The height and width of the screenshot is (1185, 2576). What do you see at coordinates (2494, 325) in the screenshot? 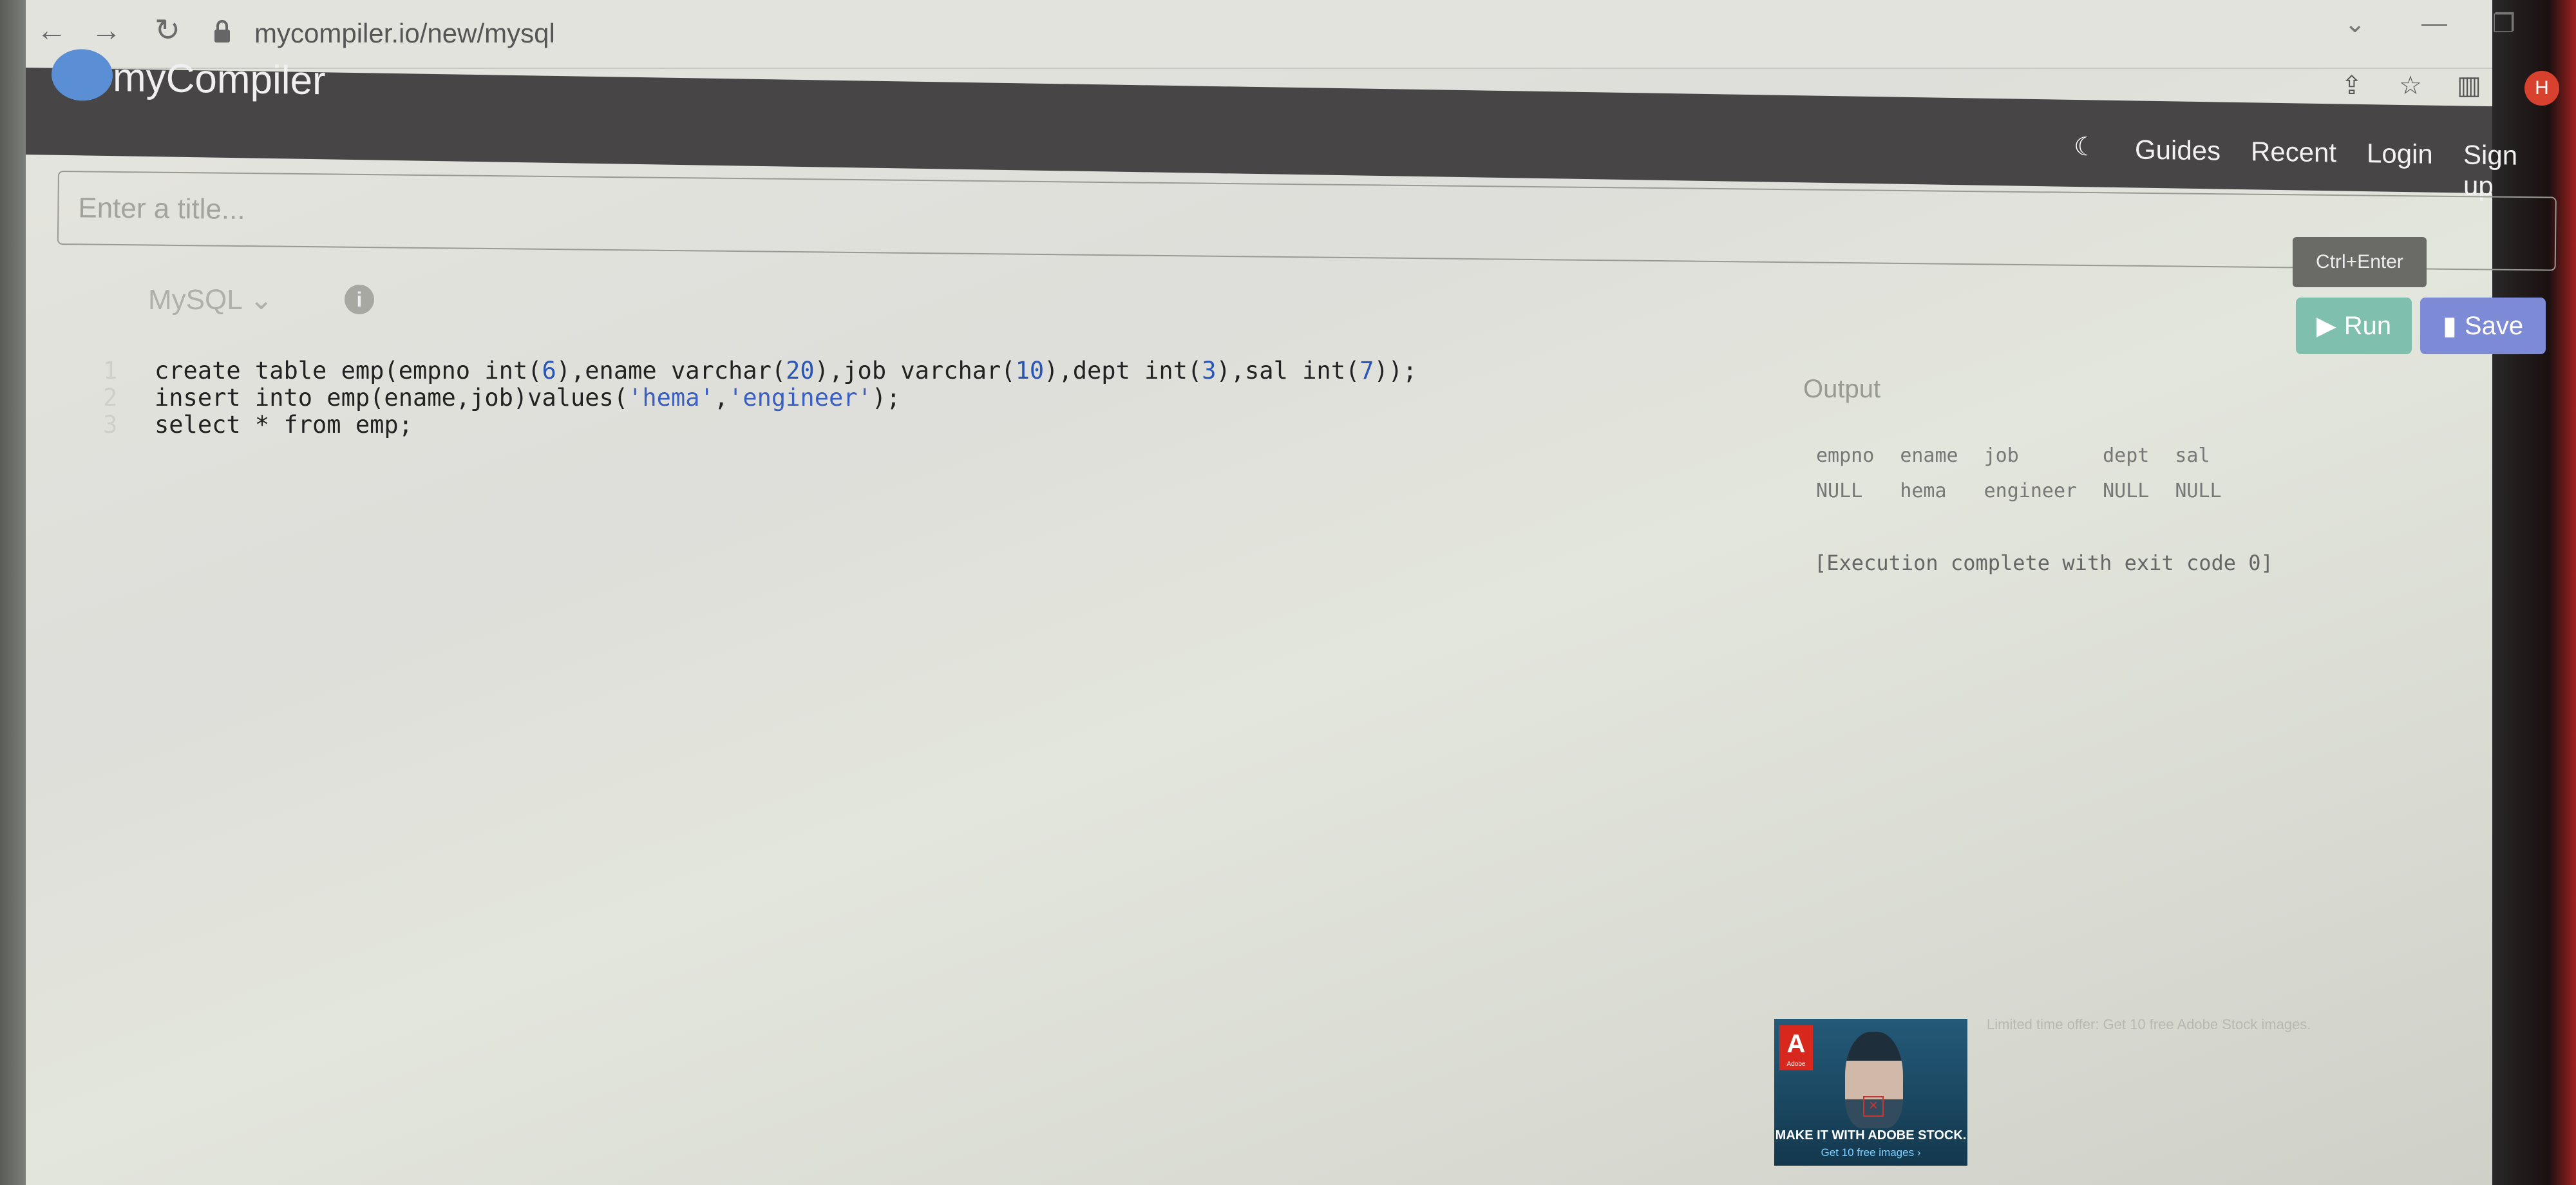
I see `save-label: Save` at bounding box center [2494, 325].